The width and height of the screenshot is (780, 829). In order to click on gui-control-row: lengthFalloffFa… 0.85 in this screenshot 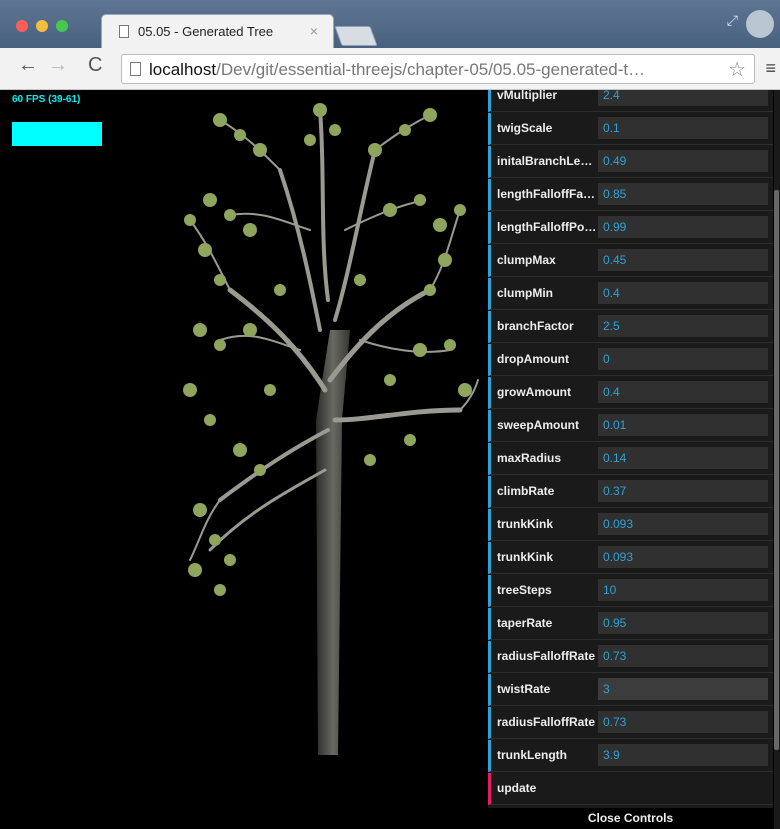, I will do `click(630, 195)`.